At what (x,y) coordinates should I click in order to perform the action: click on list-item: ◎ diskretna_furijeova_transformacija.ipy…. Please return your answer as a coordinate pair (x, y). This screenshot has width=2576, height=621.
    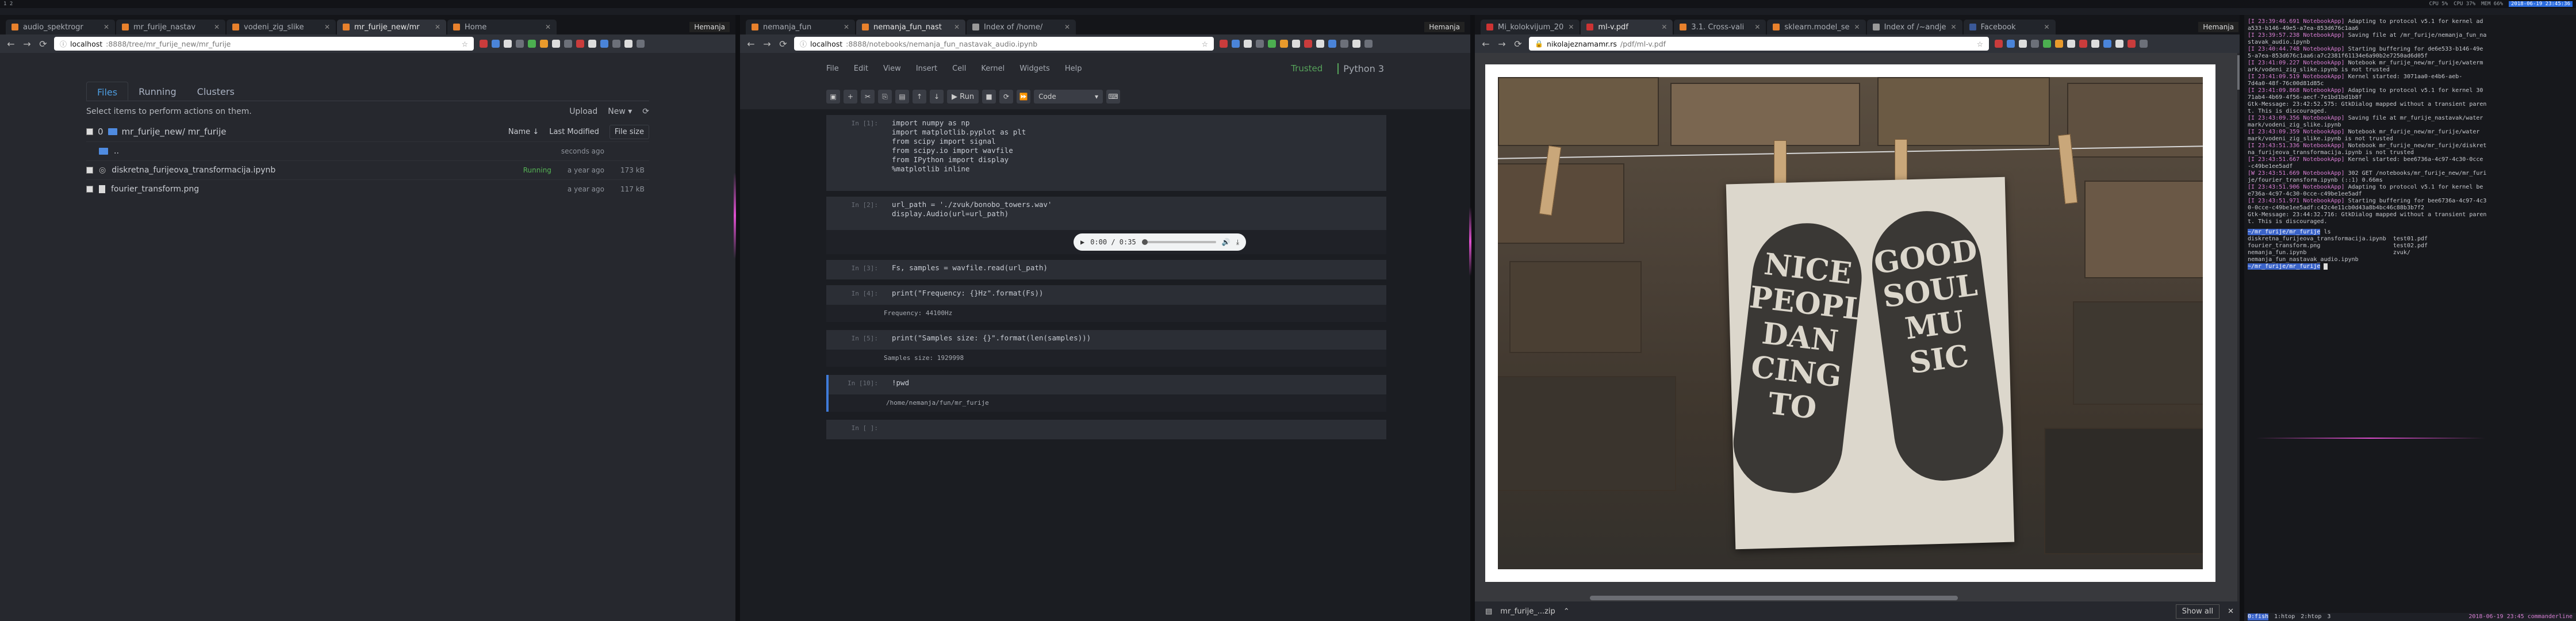
    Looking at the image, I should click on (367, 169).